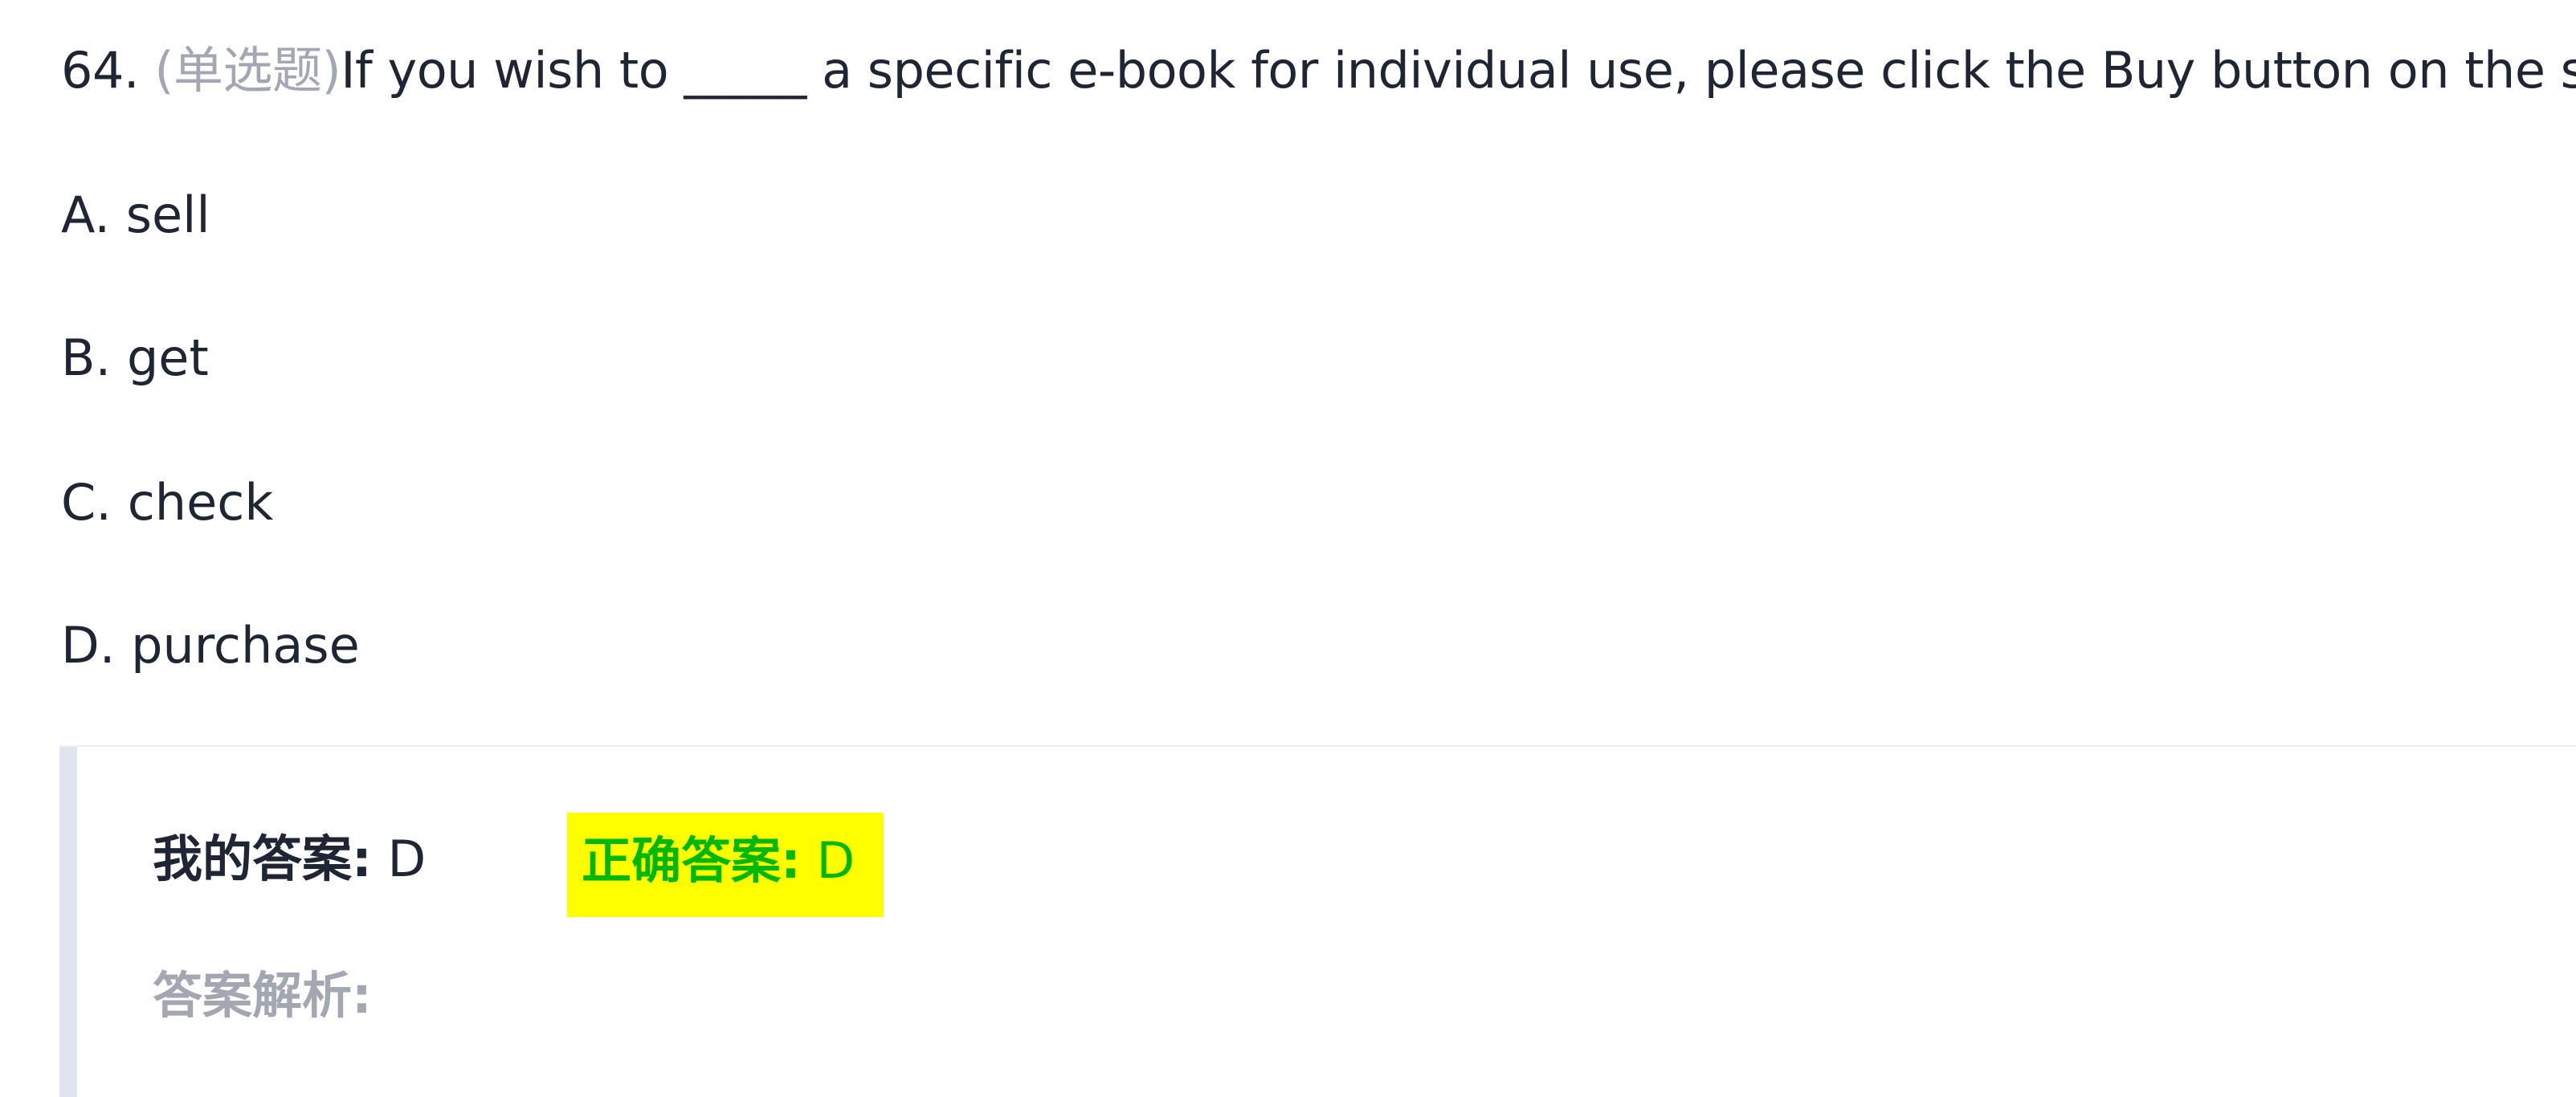 The image size is (2576, 1097). I want to click on answer-analysis-label: 答案解析:, so click(262, 995).